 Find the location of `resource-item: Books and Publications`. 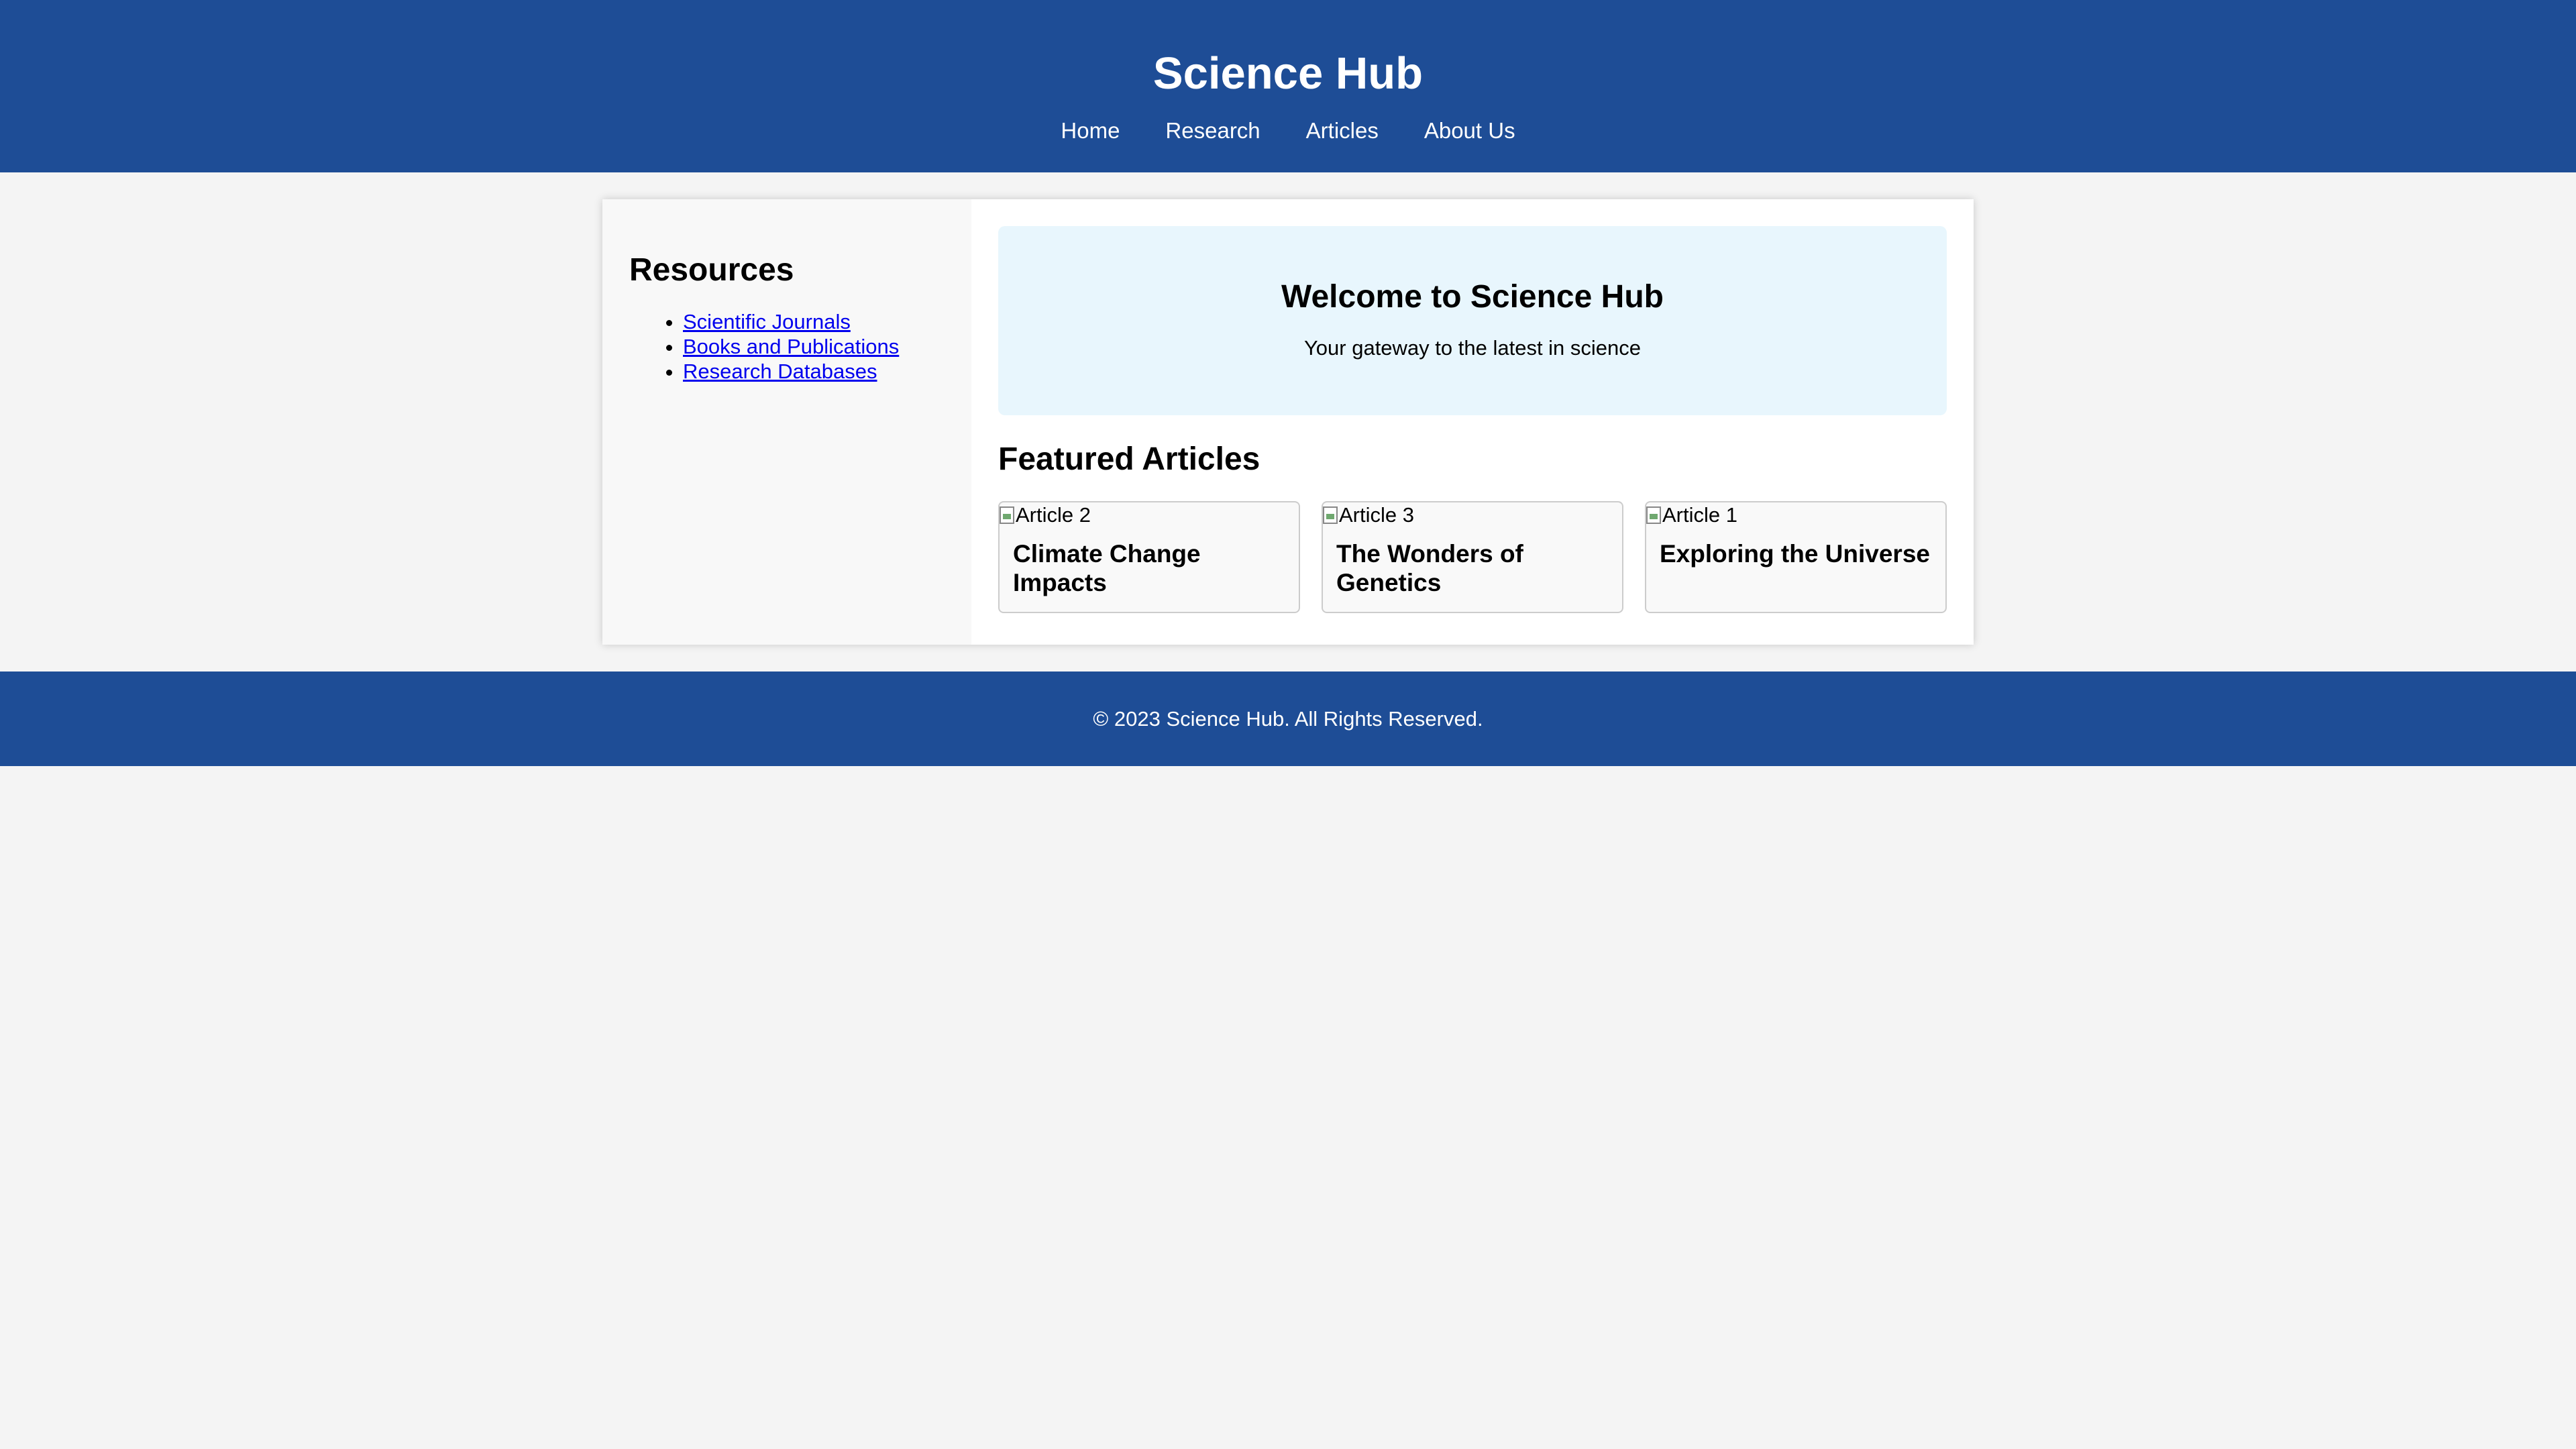

resource-item: Books and Publications is located at coordinates (827, 346).